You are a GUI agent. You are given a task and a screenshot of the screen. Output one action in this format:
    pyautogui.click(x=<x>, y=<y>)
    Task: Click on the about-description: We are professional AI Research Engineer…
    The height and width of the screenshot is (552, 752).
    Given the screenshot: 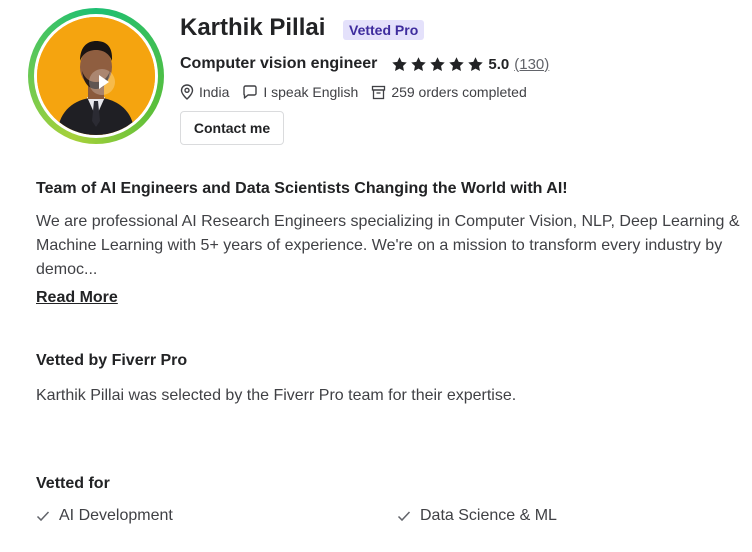 What is the action you would take?
    pyautogui.click(x=388, y=245)
    